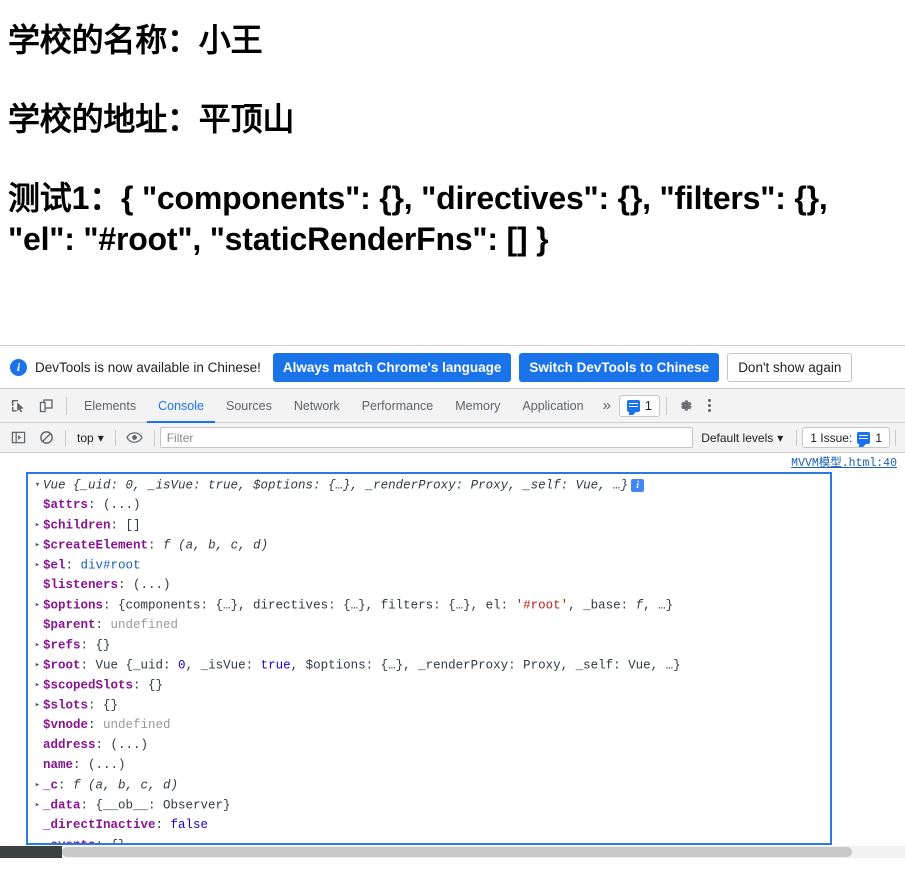  I want to click on console-toolbar-divider, so click(65, 437).